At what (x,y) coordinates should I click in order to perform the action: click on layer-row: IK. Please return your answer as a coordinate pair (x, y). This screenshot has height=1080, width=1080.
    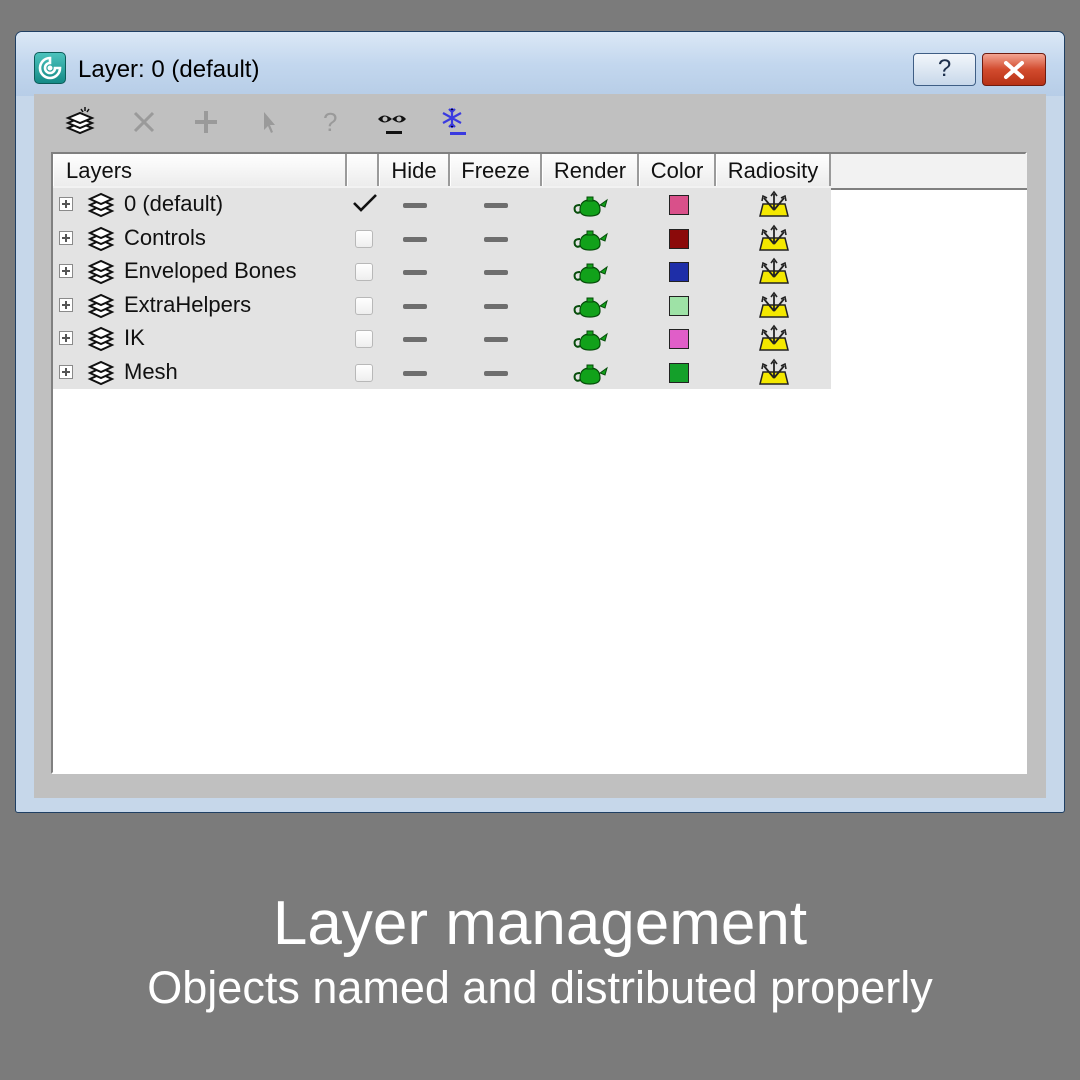
    Looking at the image, I should click on (442, 338).